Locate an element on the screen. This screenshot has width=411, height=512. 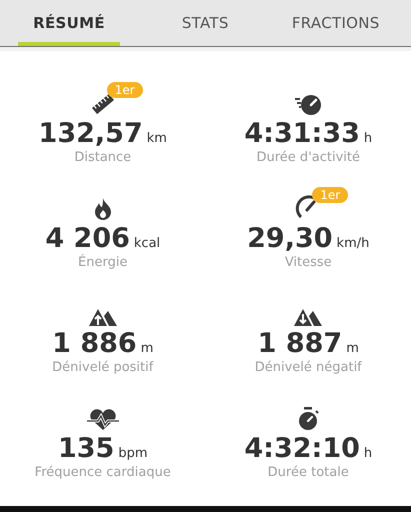
metric-label: Fréquence cardiaque is located at coordinates (102, 472).